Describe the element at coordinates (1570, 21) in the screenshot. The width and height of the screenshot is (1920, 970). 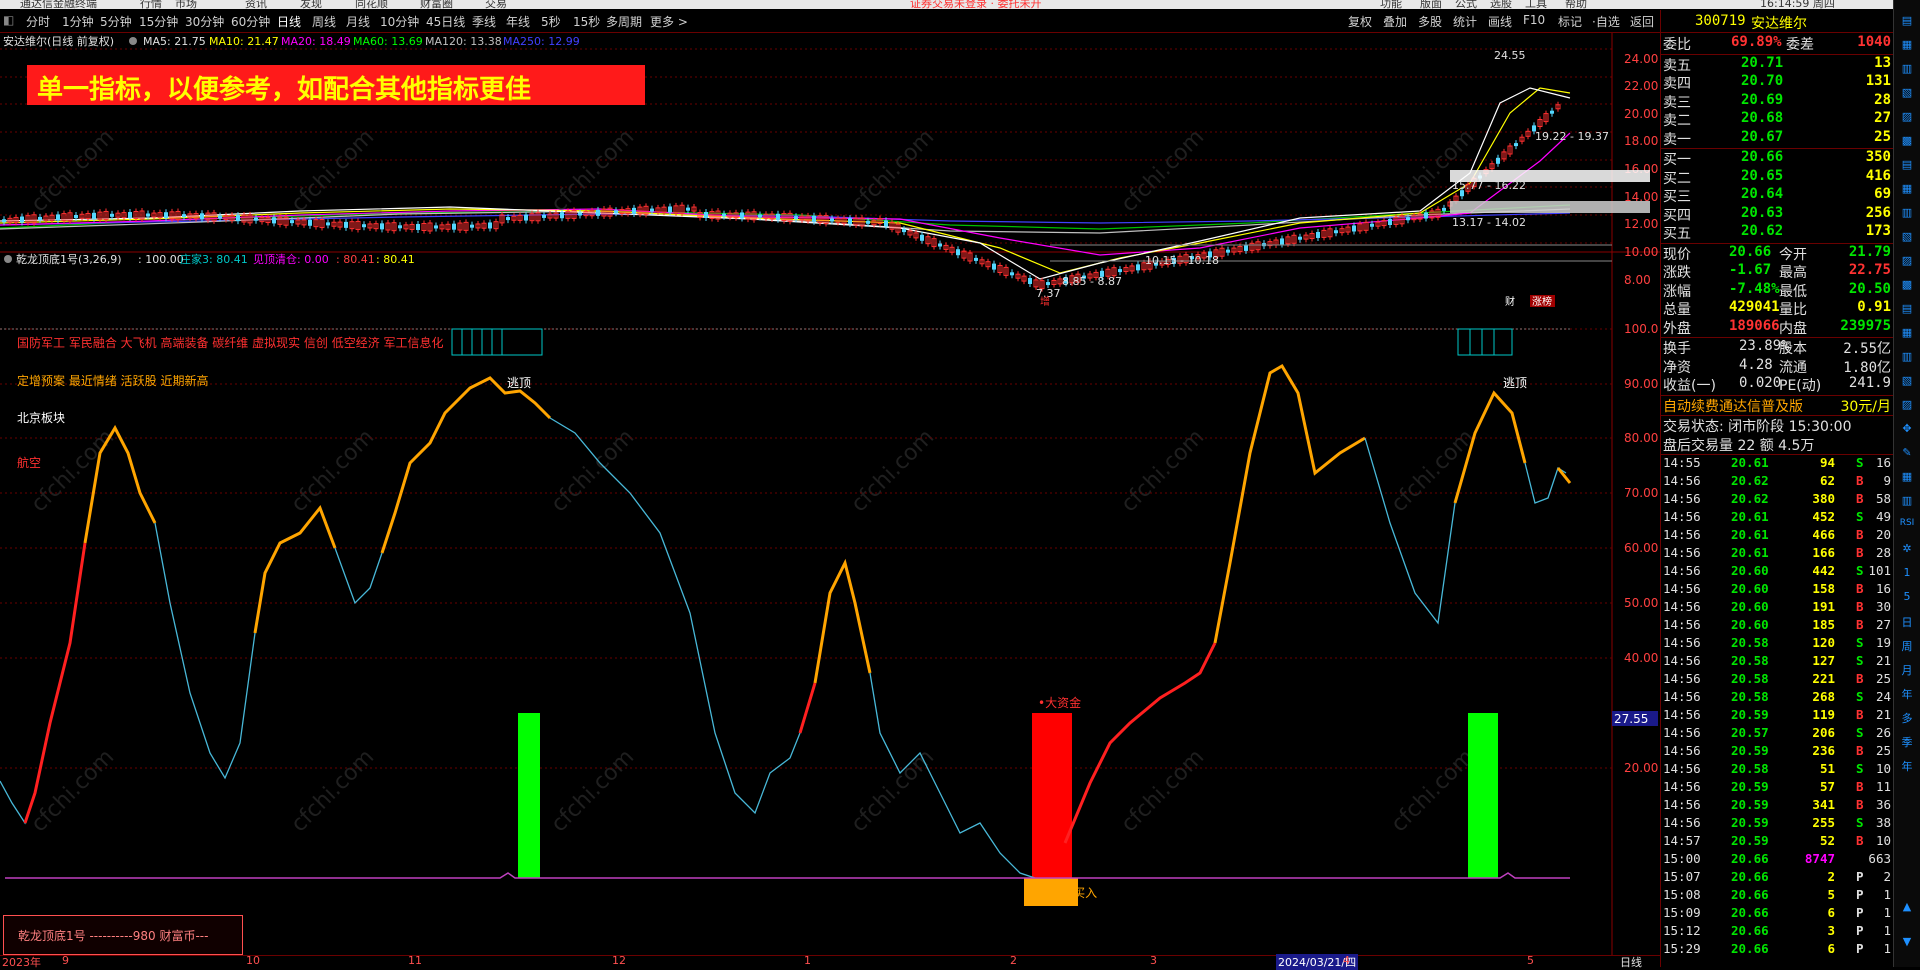
I see `tool-biaoji: 标记` at that location.